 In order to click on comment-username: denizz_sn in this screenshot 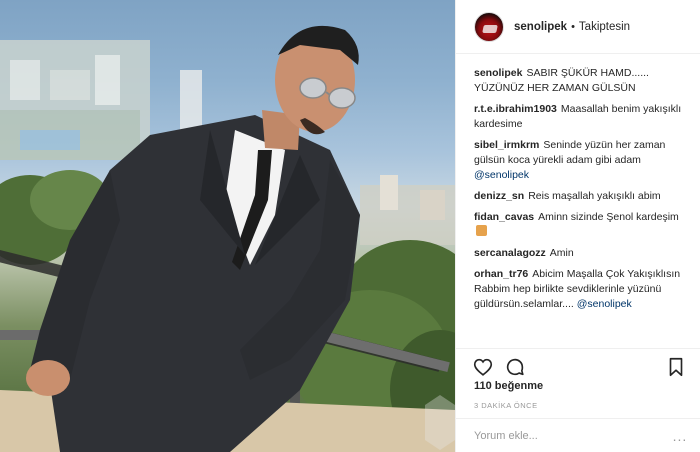, I will do `click(499, 196)`.